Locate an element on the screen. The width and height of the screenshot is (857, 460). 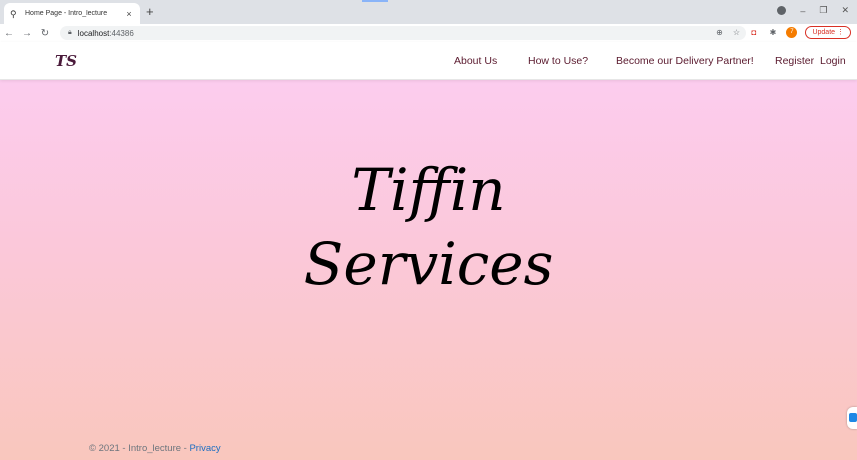
extension-shield-icon: ◘ is located at coordinates (753, 32).